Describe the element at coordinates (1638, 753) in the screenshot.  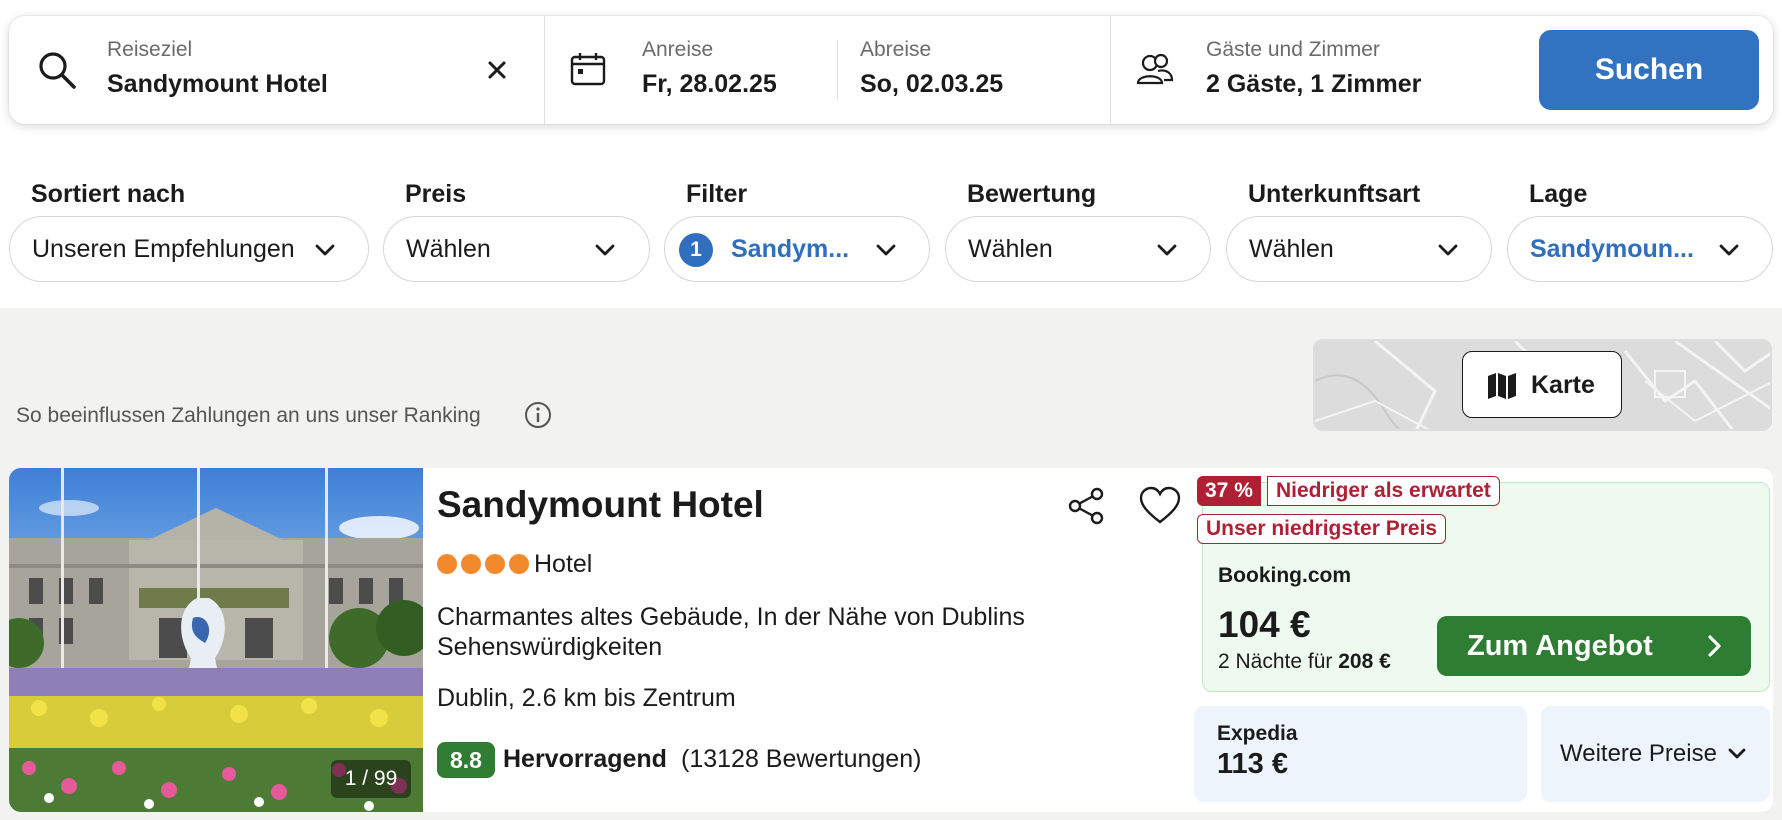
I see `more-prices-label: Weitere Preise` at that location.